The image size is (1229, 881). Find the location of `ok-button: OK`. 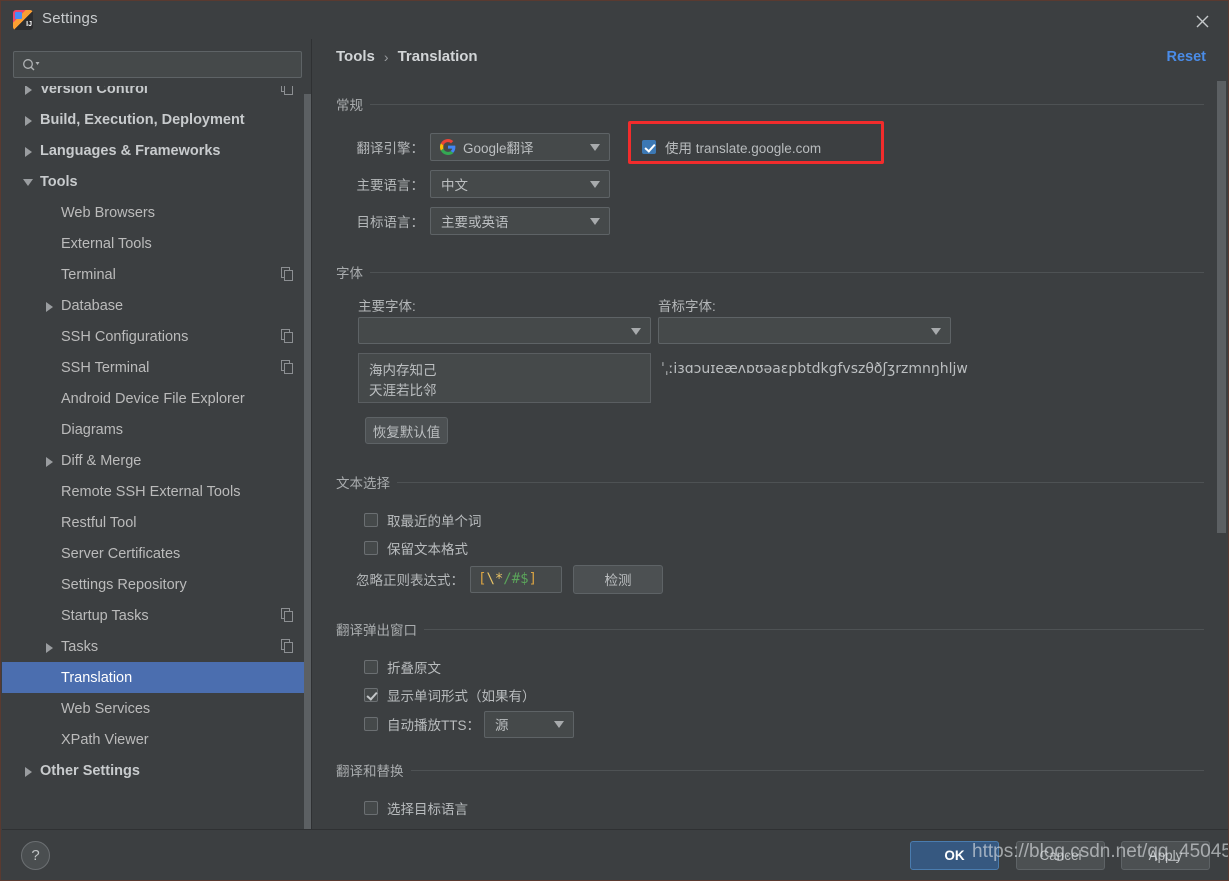

ok-button: OK is located at coordinates (954, 855).